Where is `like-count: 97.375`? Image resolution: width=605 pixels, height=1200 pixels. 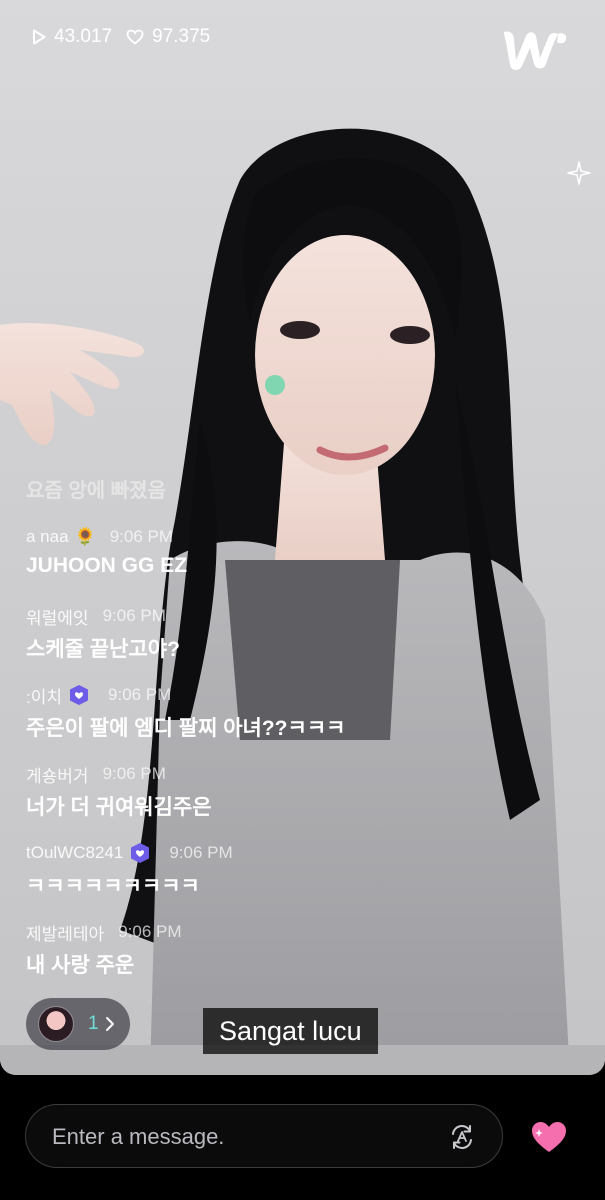 like-count: 97.375 is located at coordinates (168, 37).